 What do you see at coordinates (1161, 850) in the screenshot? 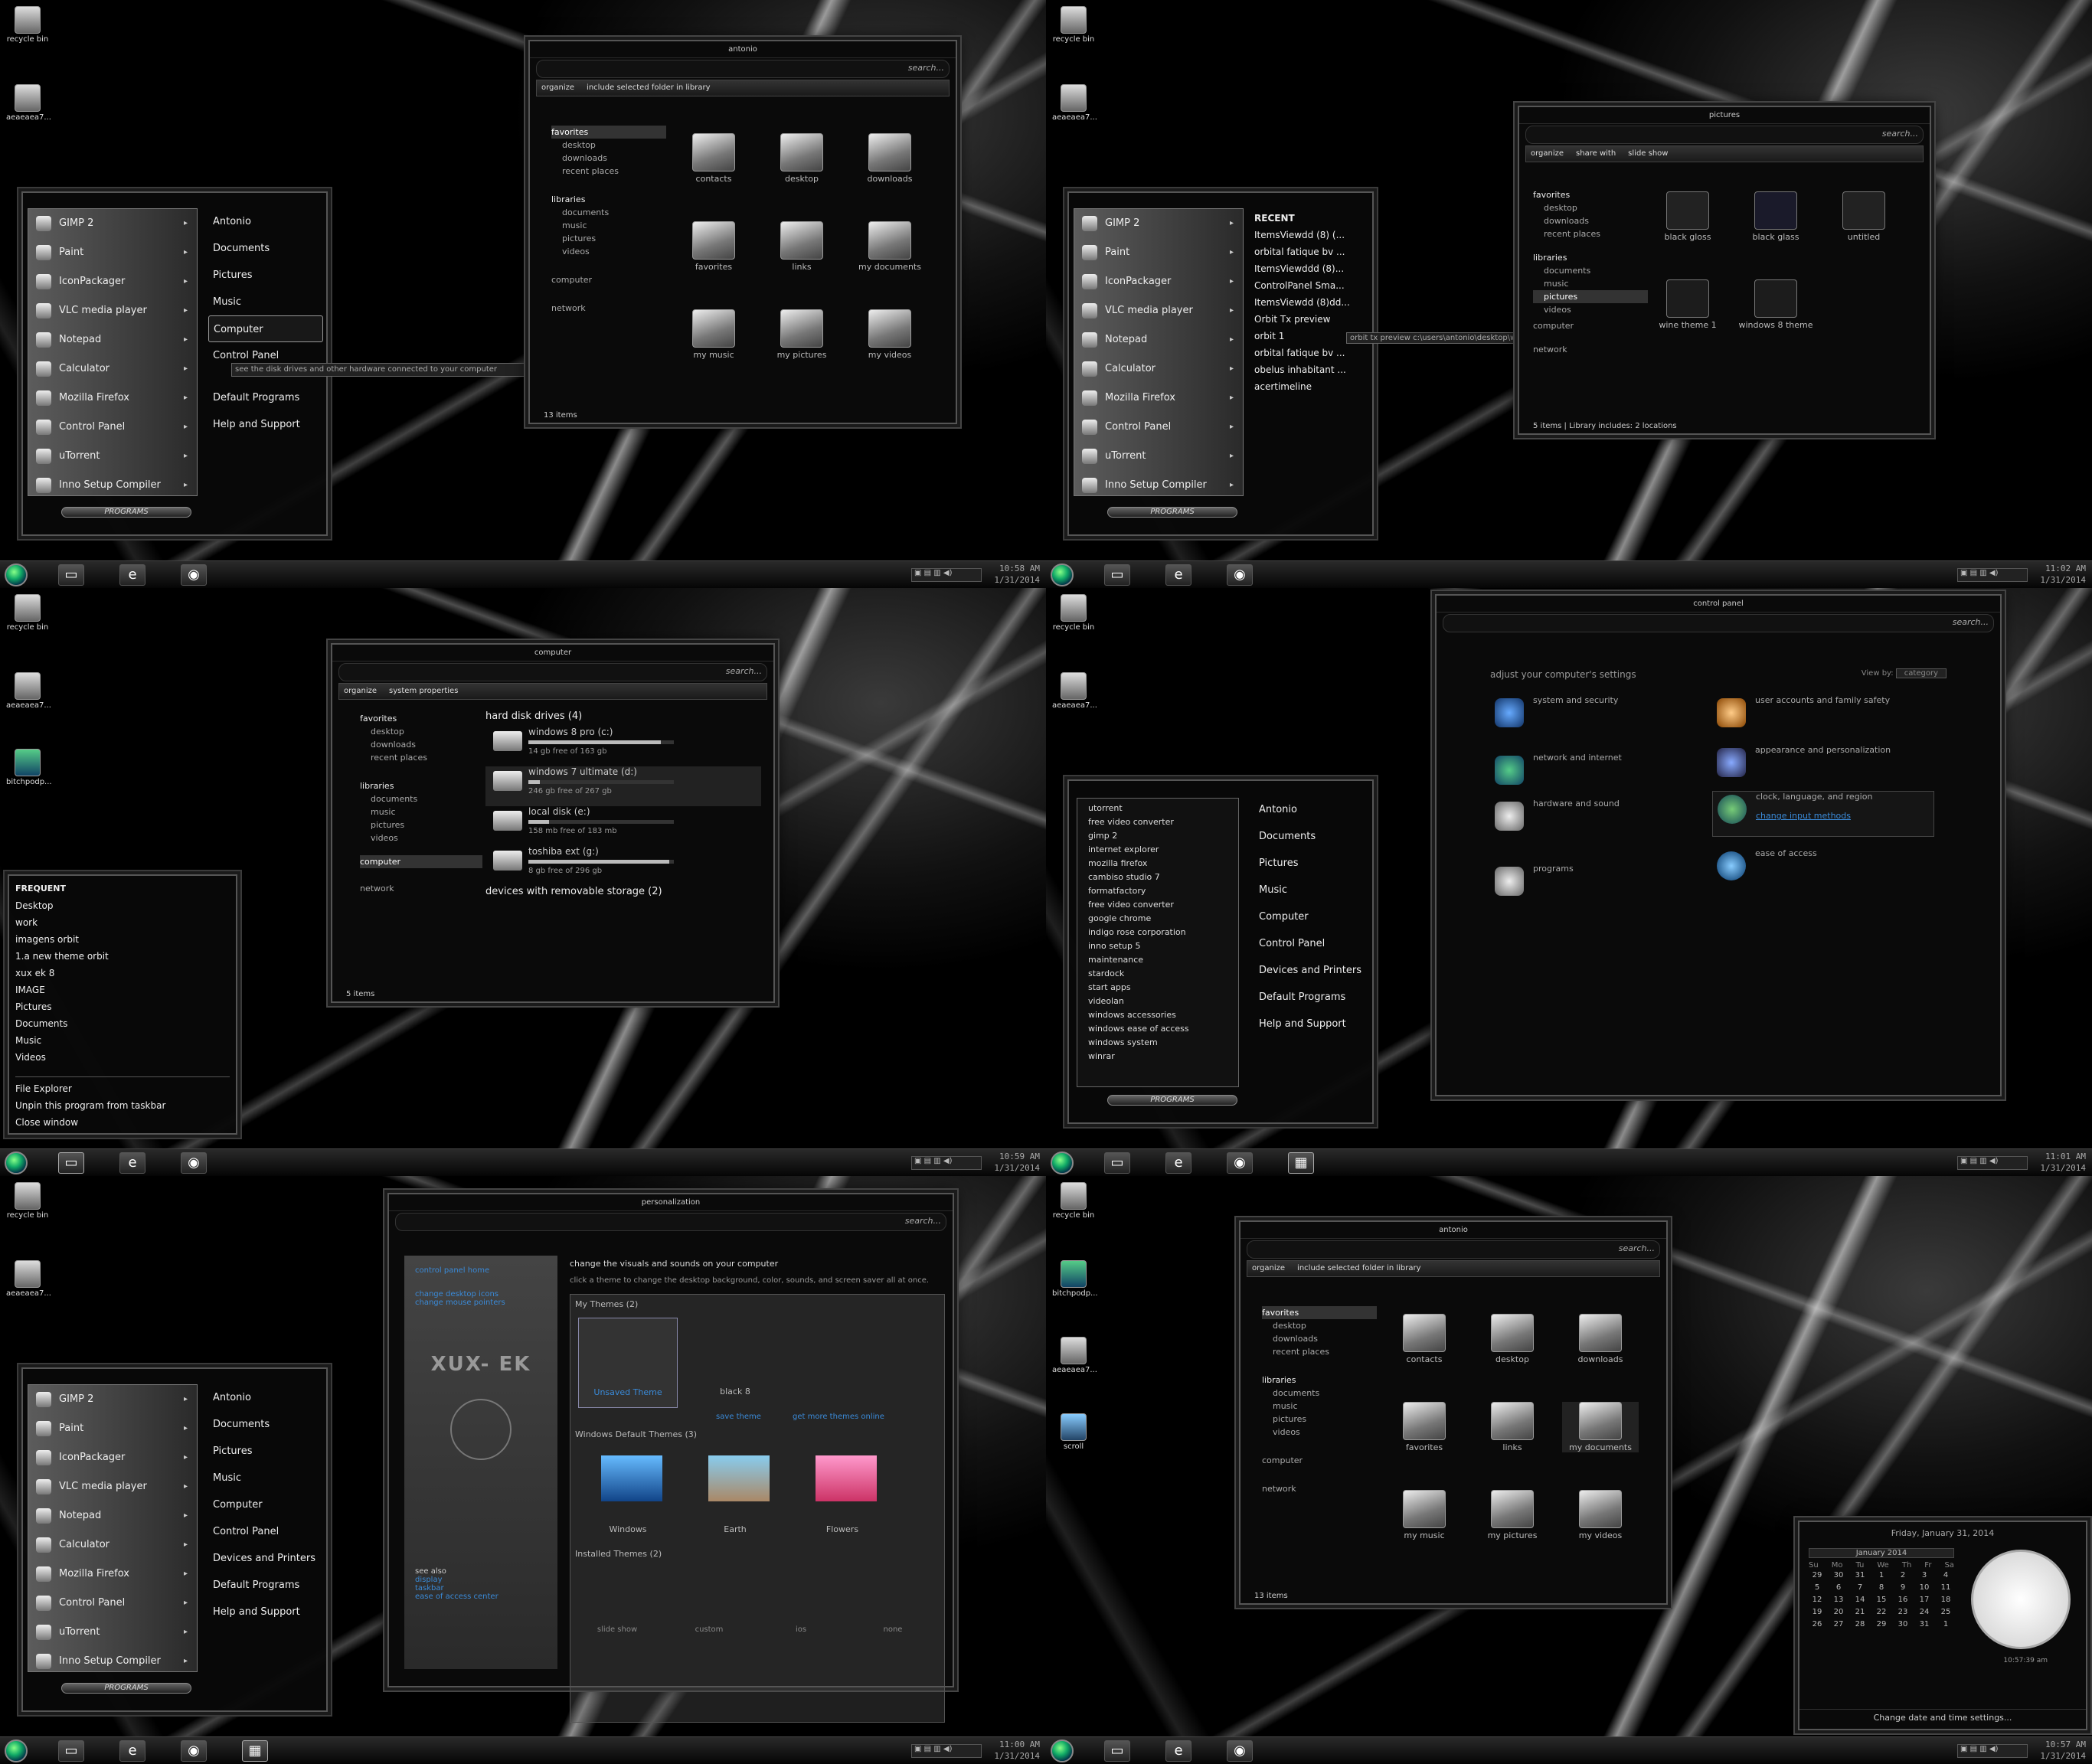
I see `program-item: internet explorer` at bounding box center [1161, 850].